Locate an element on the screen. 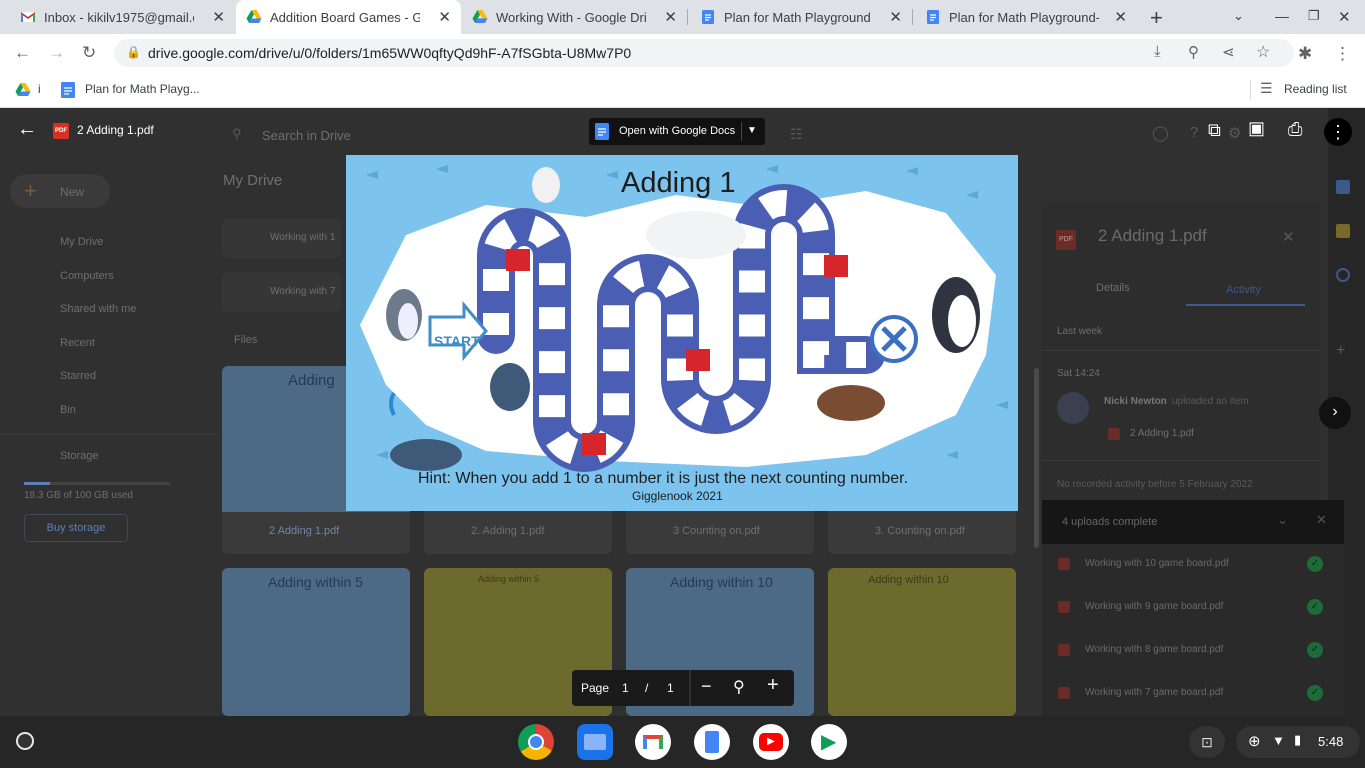 This screenshot has width=1365, height=768. pdf-icon: PDF is located at coordinates (1066, 240).